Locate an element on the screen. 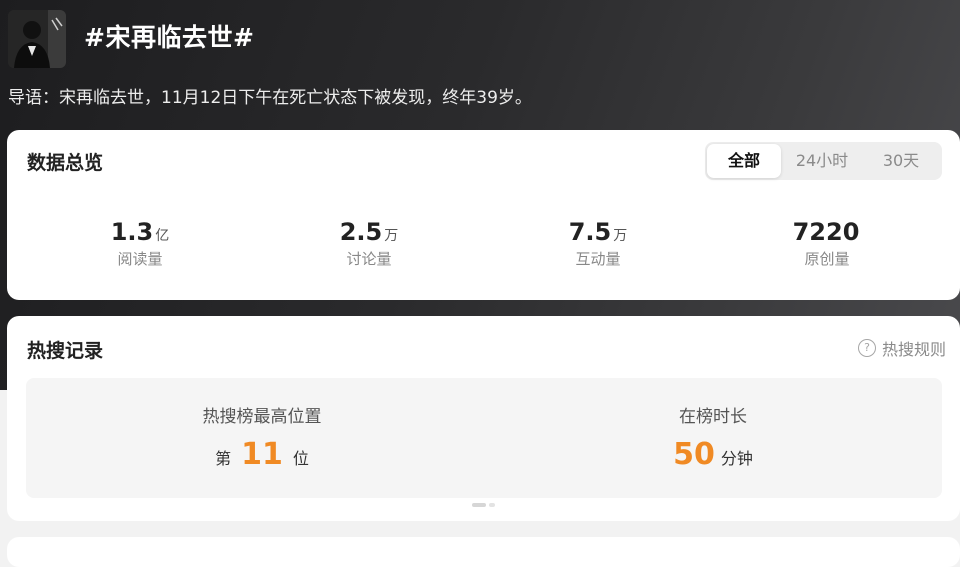 This screenshot has width=960, height=567. overview-title: 数据总览 is located at coordinates (65, 163).